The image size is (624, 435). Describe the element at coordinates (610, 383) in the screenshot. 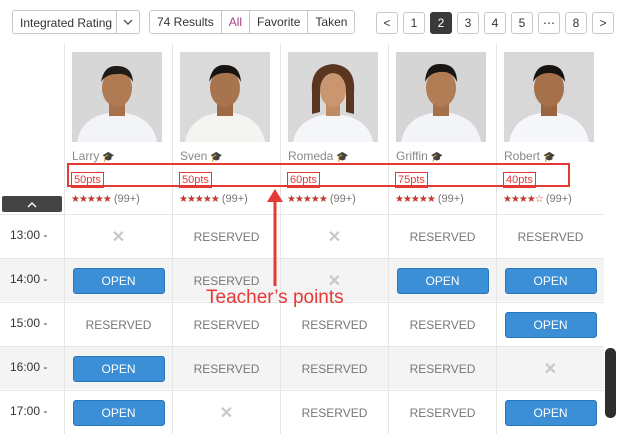

I see `scrollbar` at that location.